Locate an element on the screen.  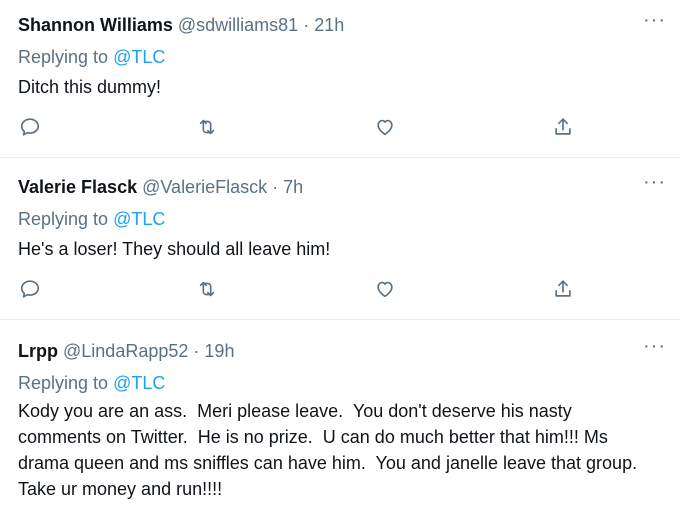
tweet-header: Valerie Flasck @ValerieFlasck · 7h is located at coordinates (160, 187).